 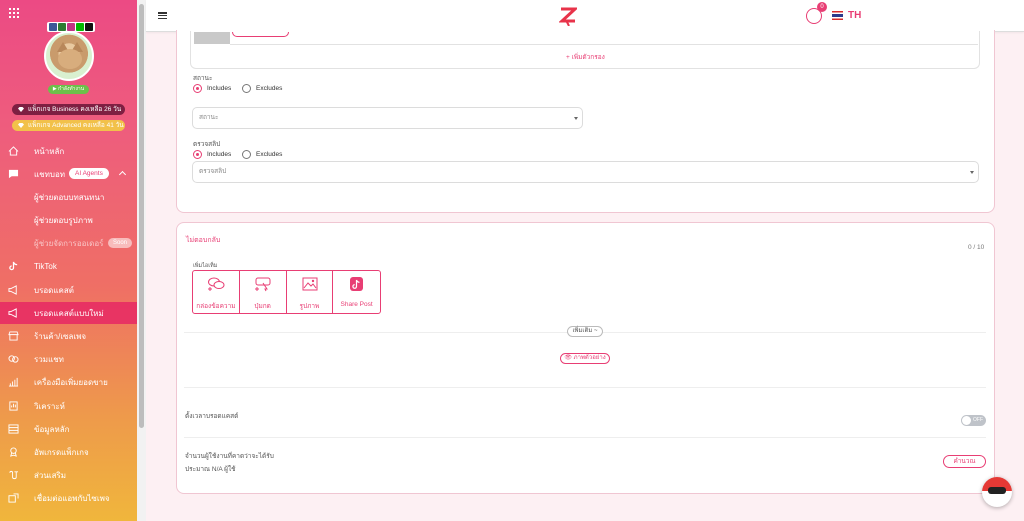 I want to click on ai-agents-badge: AI Agents, so click(x=89, y=173).